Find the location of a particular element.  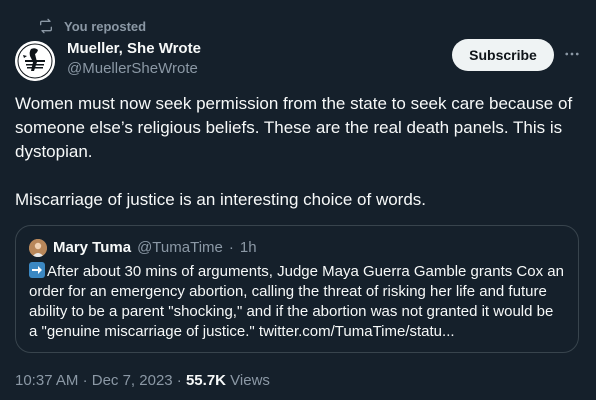

more-options-icon is located at coordinates (572, 54).